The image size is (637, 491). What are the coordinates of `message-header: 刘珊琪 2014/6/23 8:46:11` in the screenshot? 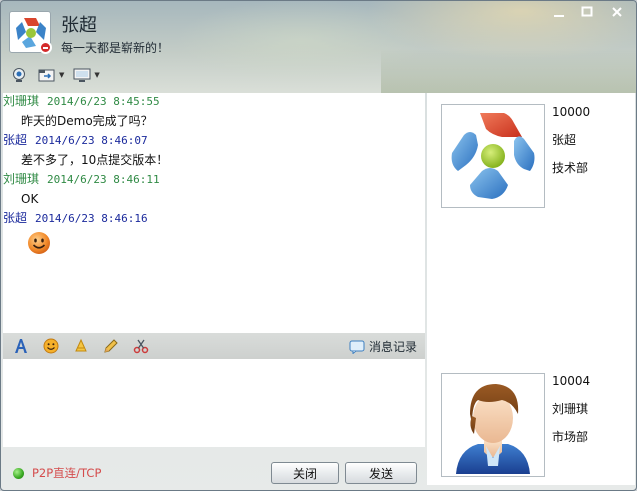 It's located at (214, 180).